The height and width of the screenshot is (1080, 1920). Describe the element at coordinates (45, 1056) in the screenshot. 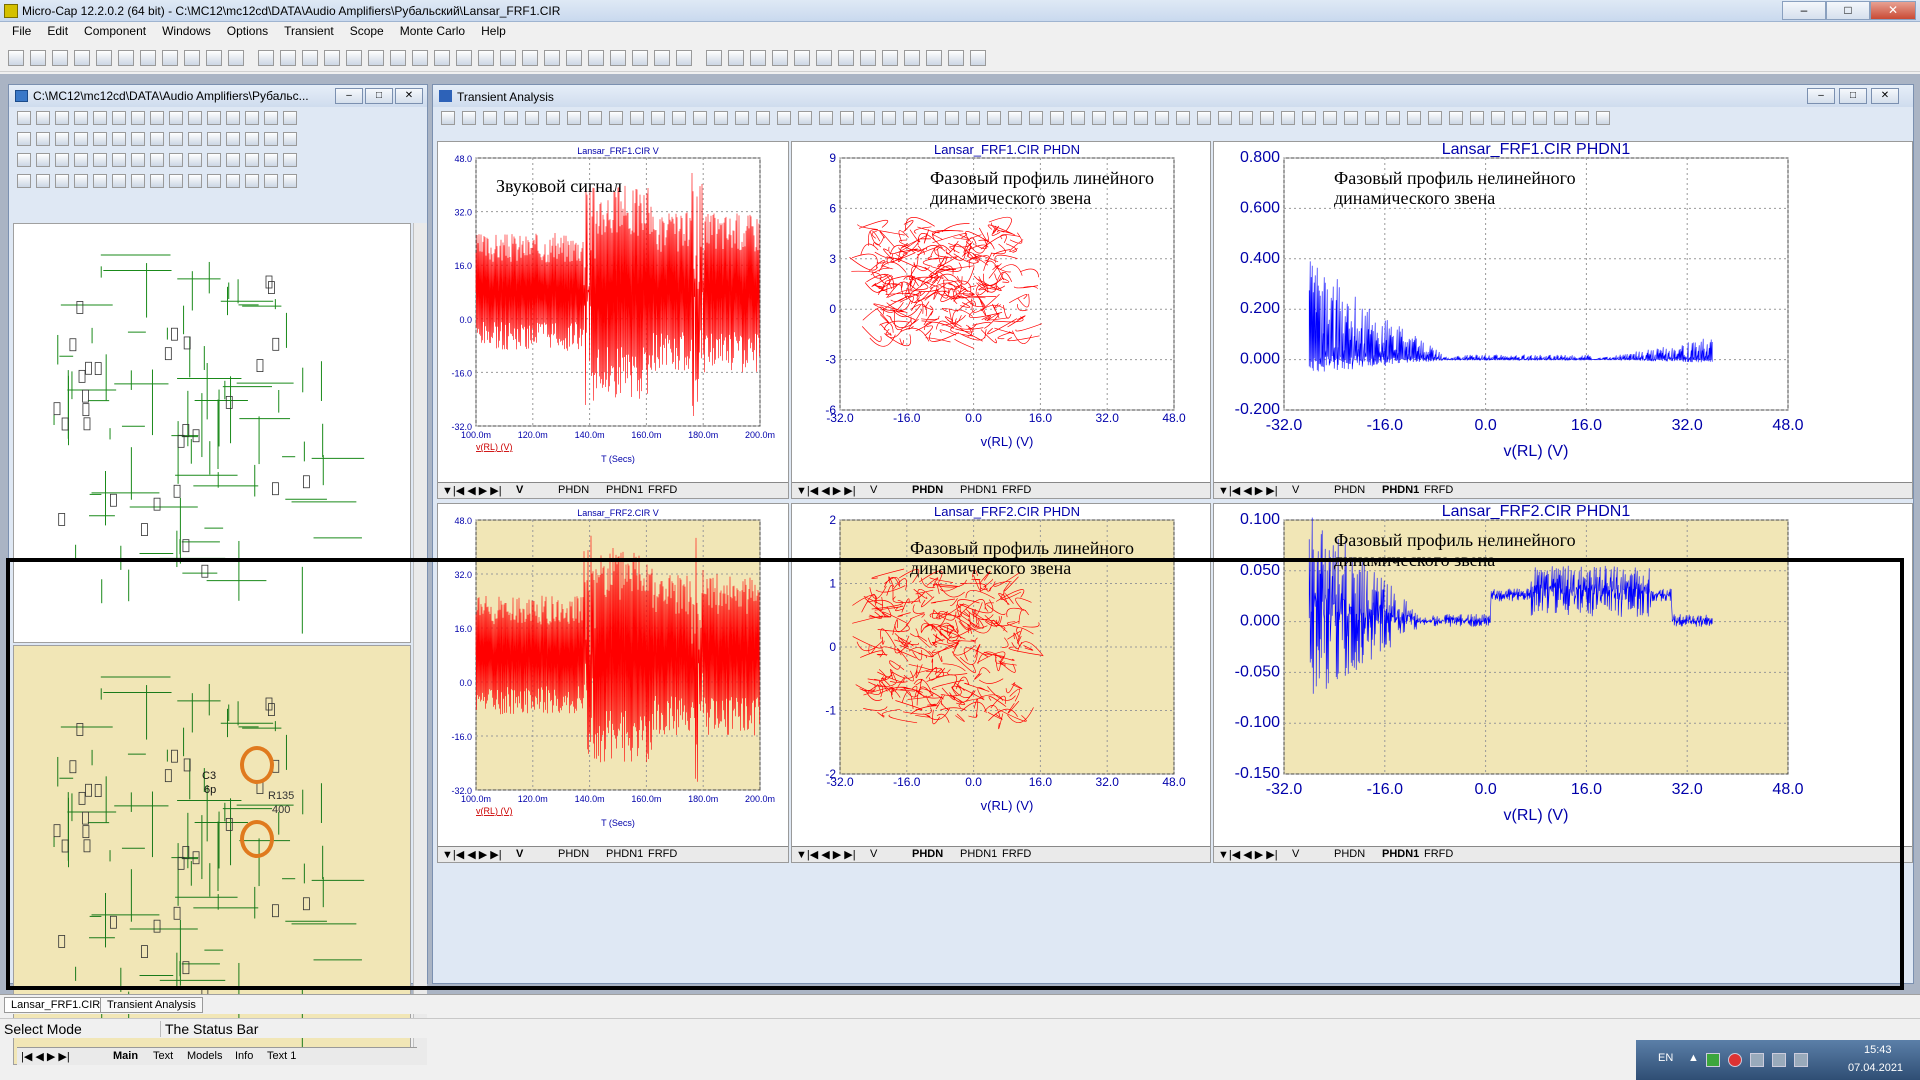

I see `sheet-nav-icon: |◀ ◀ ▶ ▶|` at that location.